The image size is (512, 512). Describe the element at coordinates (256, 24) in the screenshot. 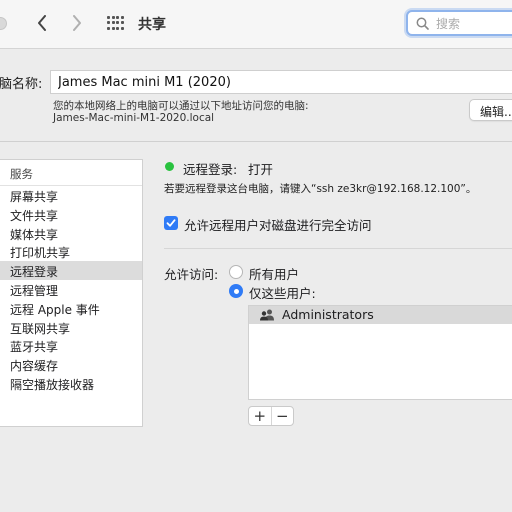

I see `toolbar: 共享` at that location.